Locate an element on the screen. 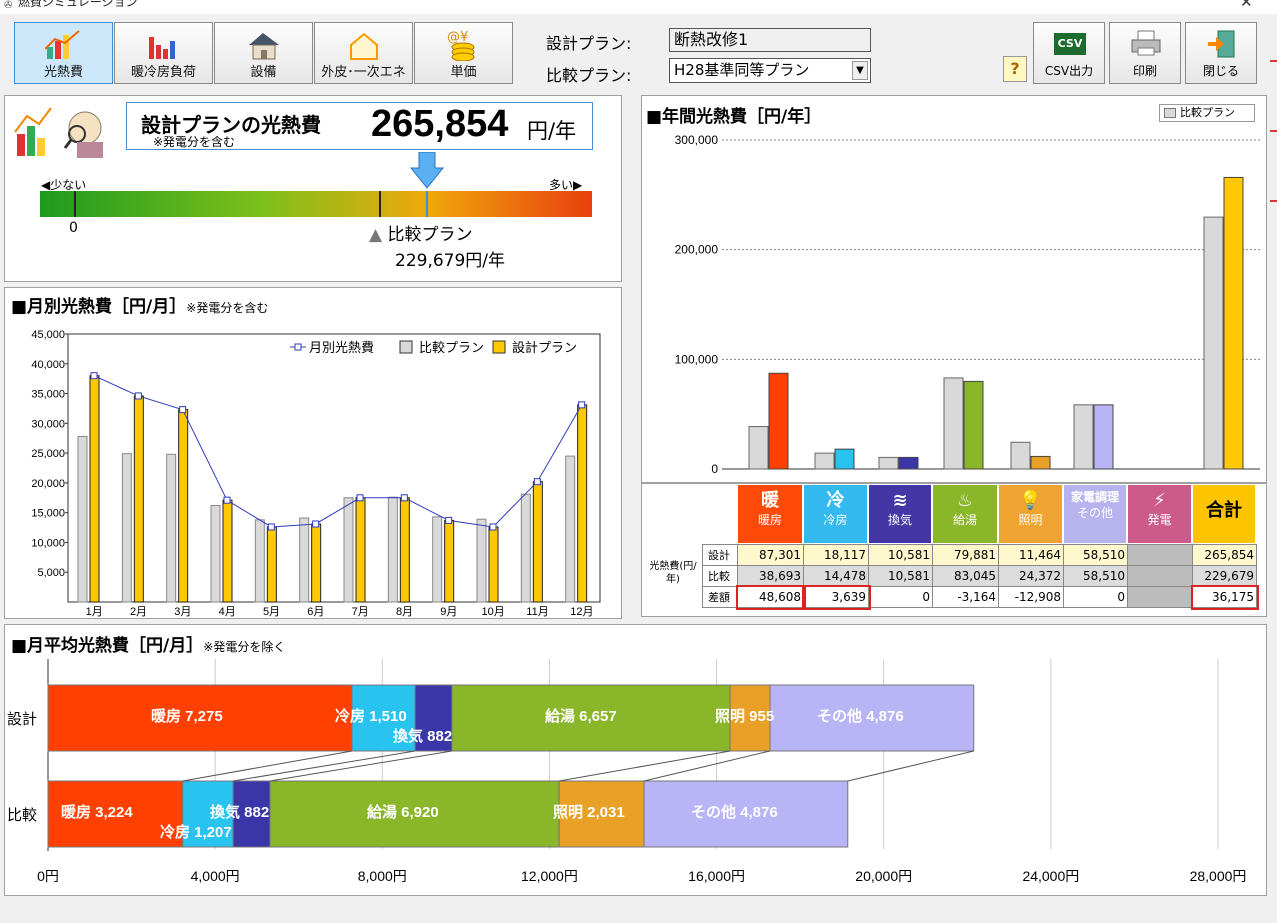  x-tick-label: 4,000円 is located at coordinates (215, 876).